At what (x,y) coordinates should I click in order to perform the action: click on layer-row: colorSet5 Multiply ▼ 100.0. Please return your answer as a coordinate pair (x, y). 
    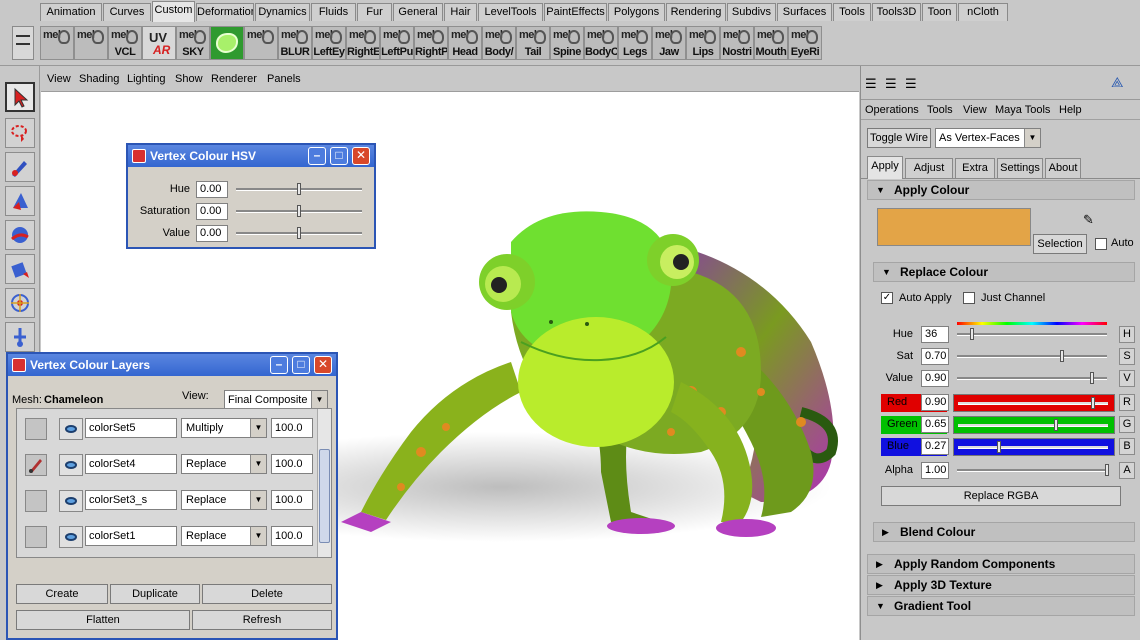
    Looking at the image, I should click on (169, 428).